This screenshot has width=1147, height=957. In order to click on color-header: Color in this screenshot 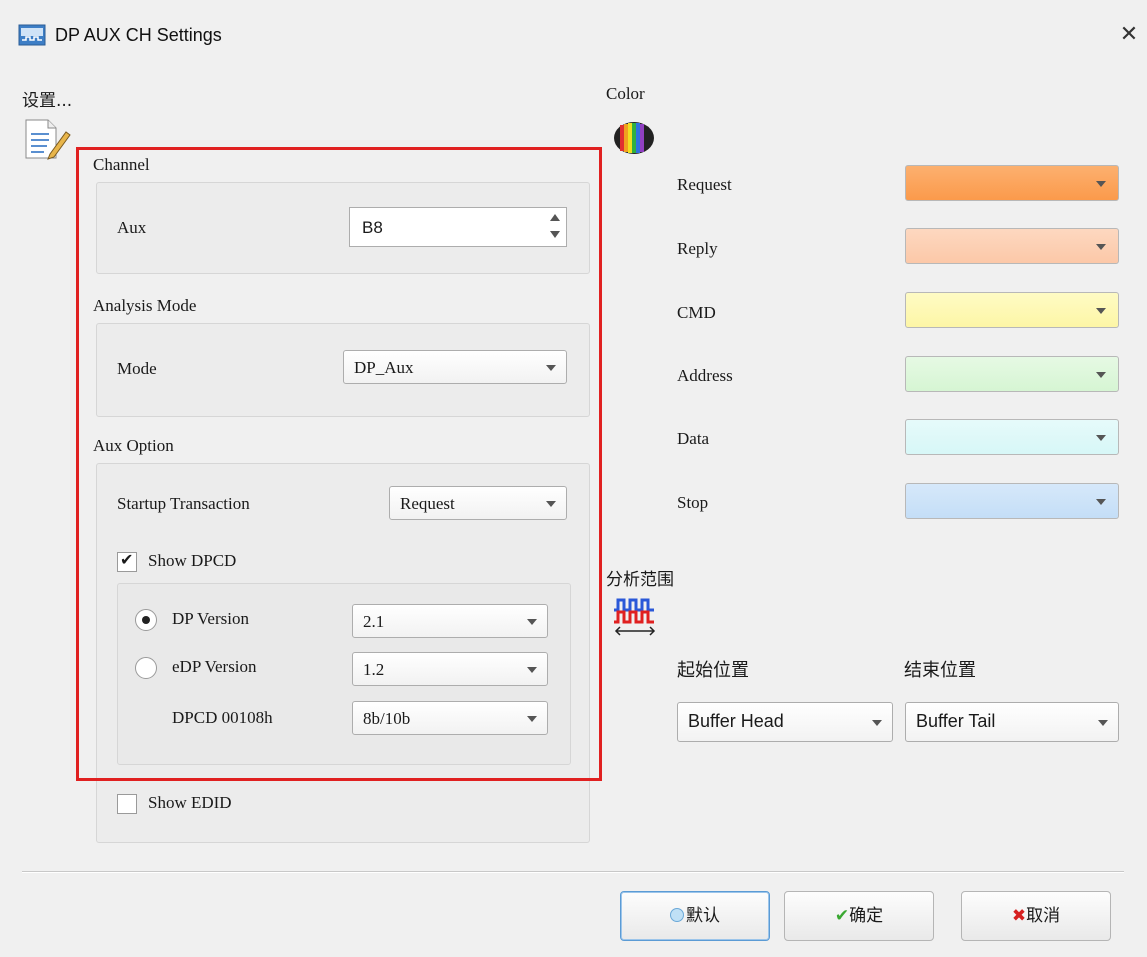, I will do `click(625, 93)`.